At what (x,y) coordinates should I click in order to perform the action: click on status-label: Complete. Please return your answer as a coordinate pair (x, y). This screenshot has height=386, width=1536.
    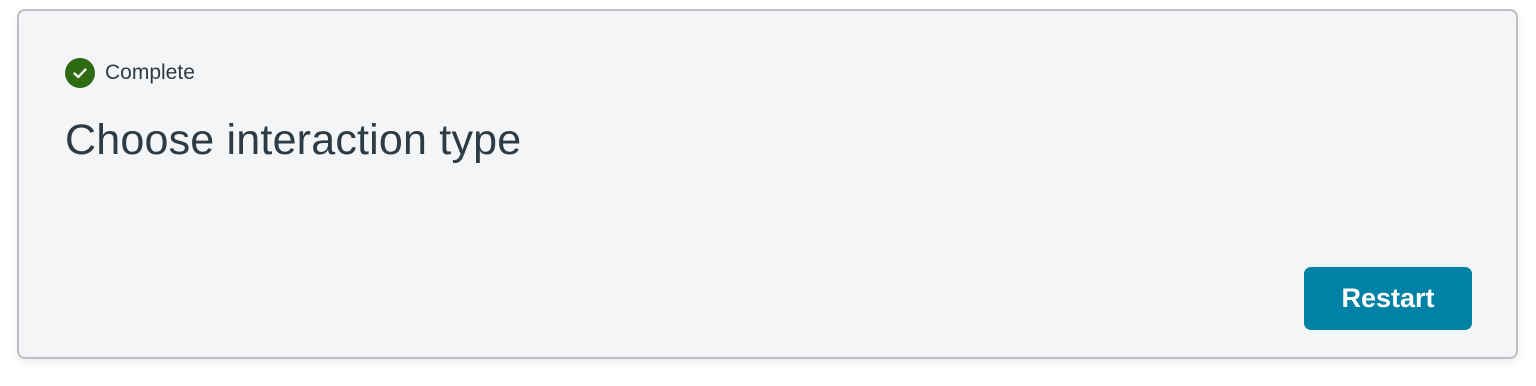
    Looking at the image, I should click on (150, 72).